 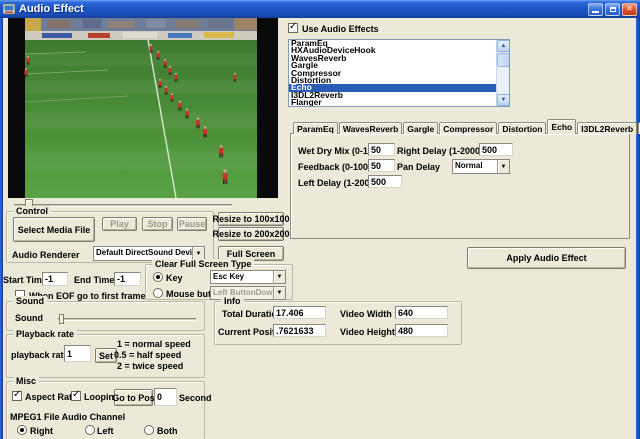 I want to click on tab-i3dl2reverb: I3DL2Reverb, so click(x=607, y=128).